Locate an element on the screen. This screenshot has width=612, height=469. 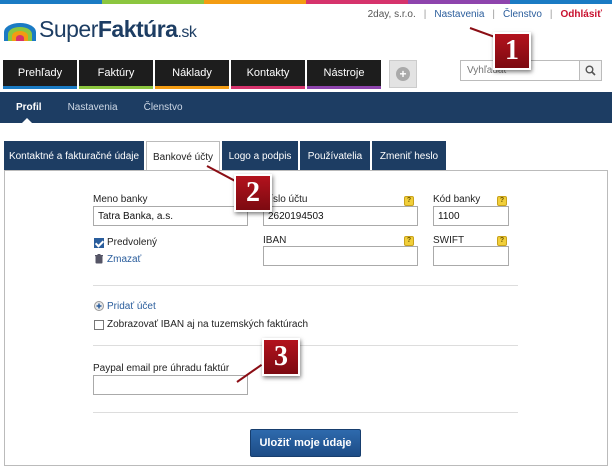
callout-3-badge: 3 is located at coordinates (281, 357).